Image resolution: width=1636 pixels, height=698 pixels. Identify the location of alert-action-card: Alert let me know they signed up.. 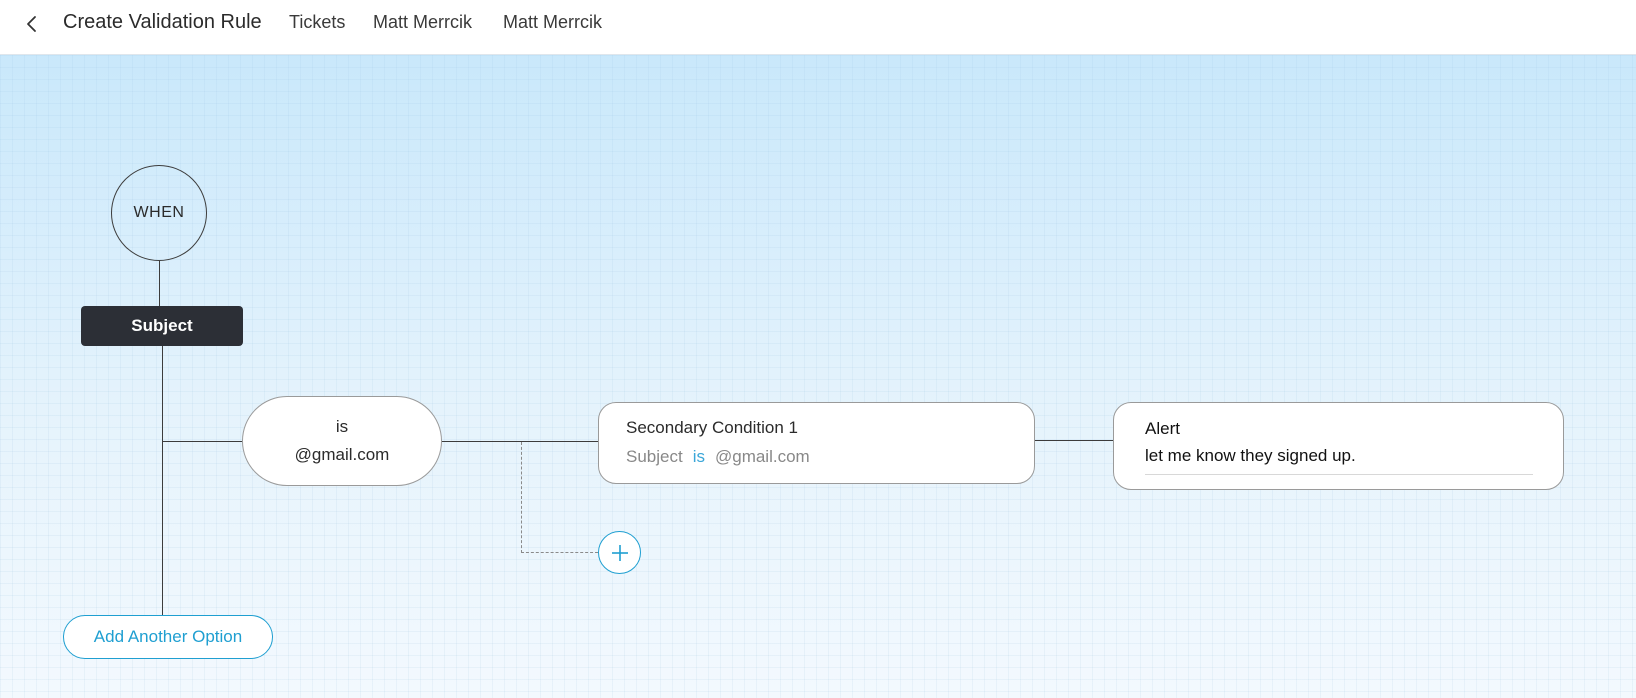
(1338, 446).